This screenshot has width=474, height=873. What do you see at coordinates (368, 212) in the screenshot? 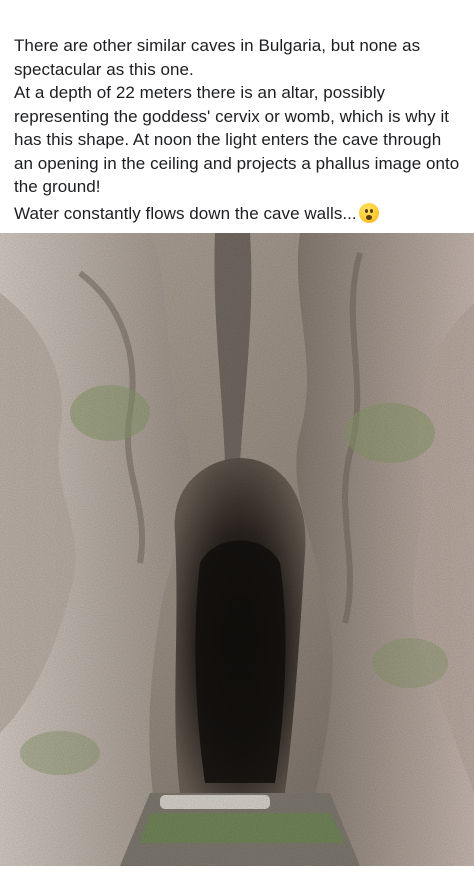
I see `astonished-face-icon` at bounding box center [368, 212].